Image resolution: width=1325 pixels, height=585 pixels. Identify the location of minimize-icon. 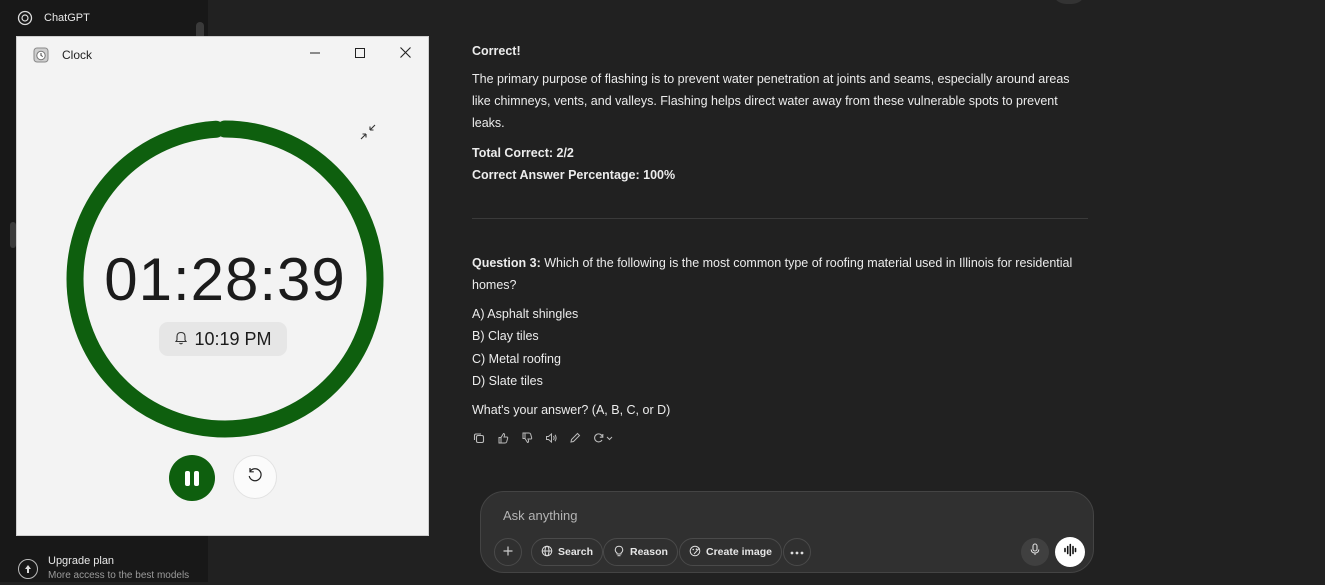
(315, 54).